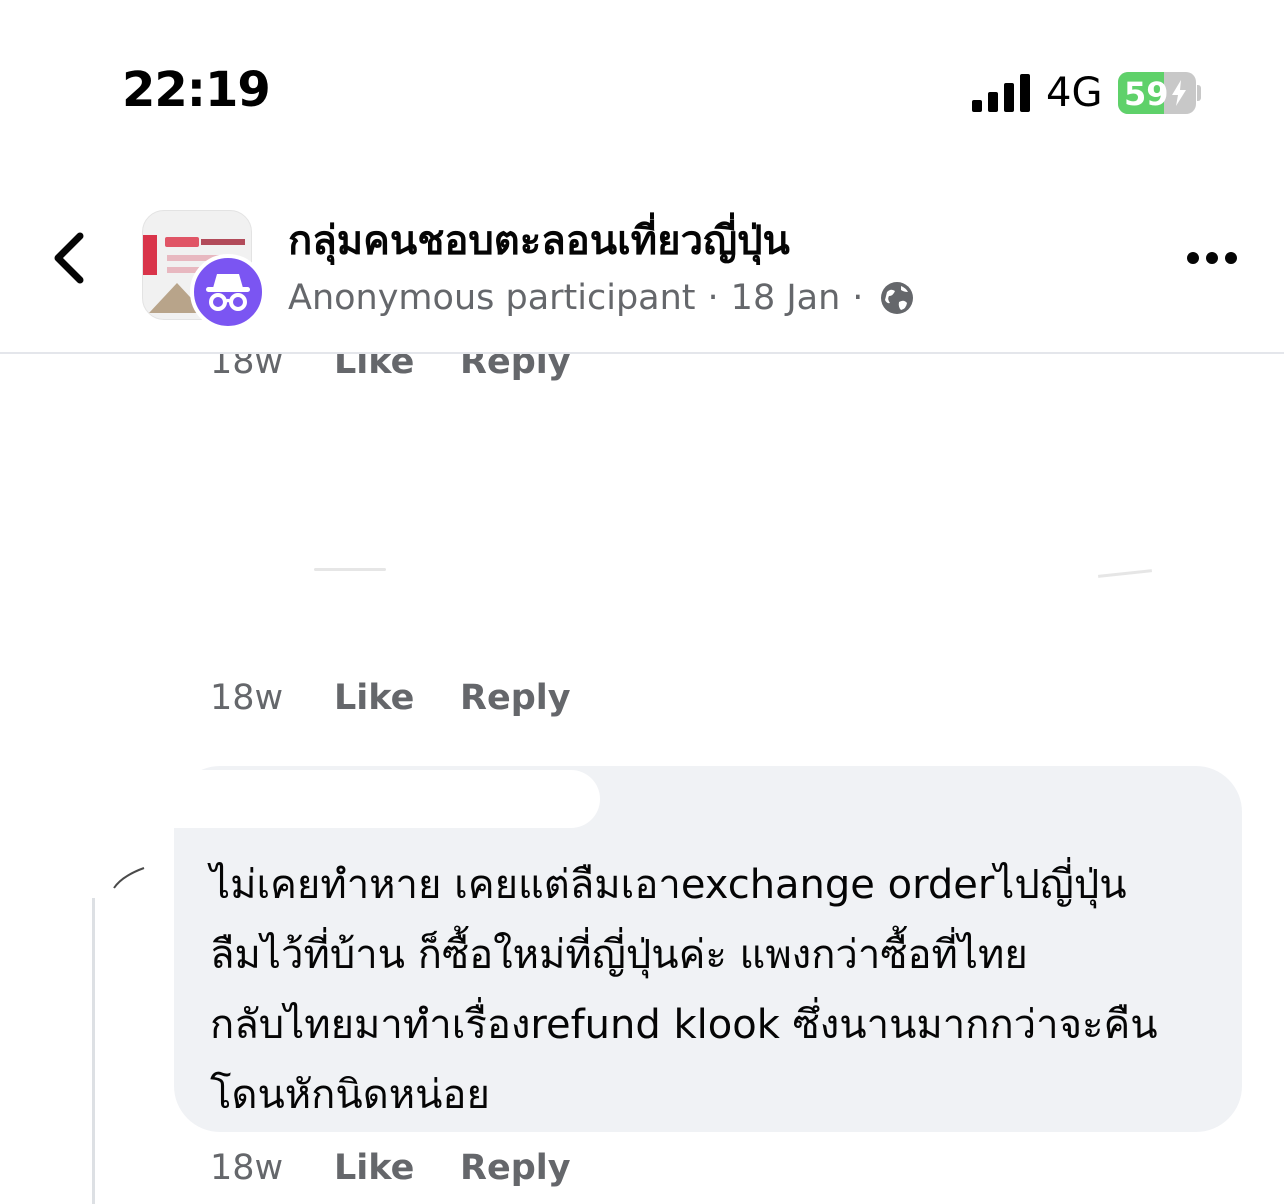 The image size is (1284, 1204). What do you see at coordinates (642, 369) in the screenshot?
I see `comment-actions-clipped: 18w Like Reply` at bounding box center [642, 369].